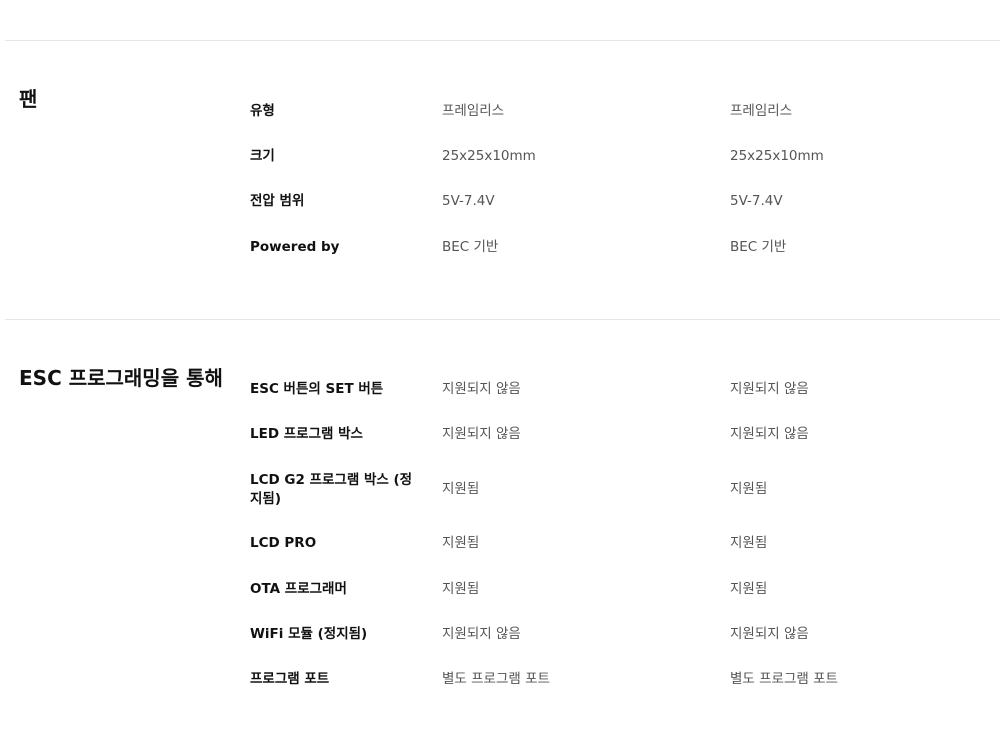 This screenshot has height=746, width=1000. I want to click on spec-value-model-1: 프레임리스, so click(473, 111).